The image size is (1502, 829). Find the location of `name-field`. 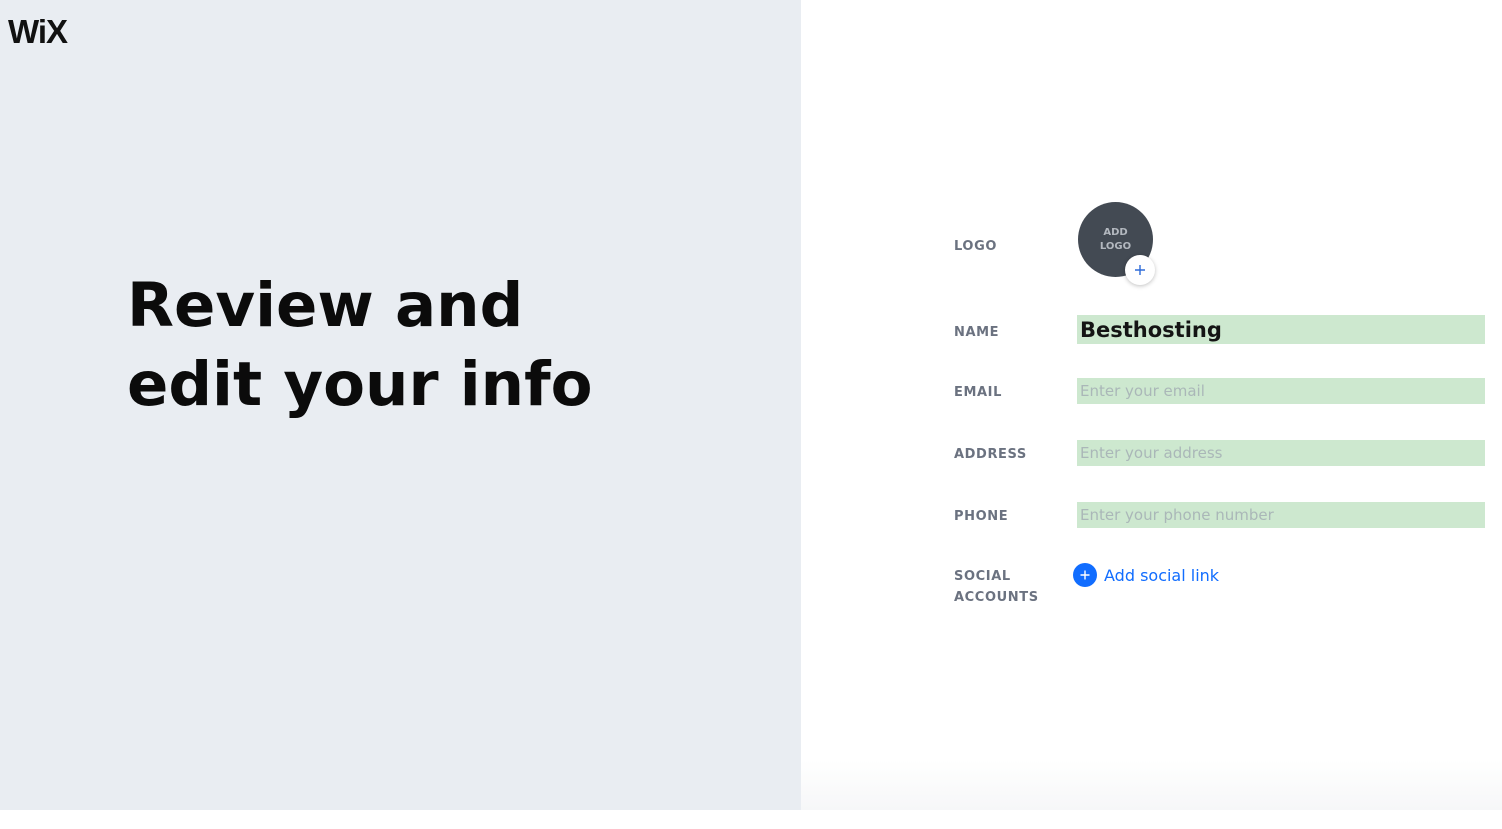

name-field is located at coordinates (1281, 329).